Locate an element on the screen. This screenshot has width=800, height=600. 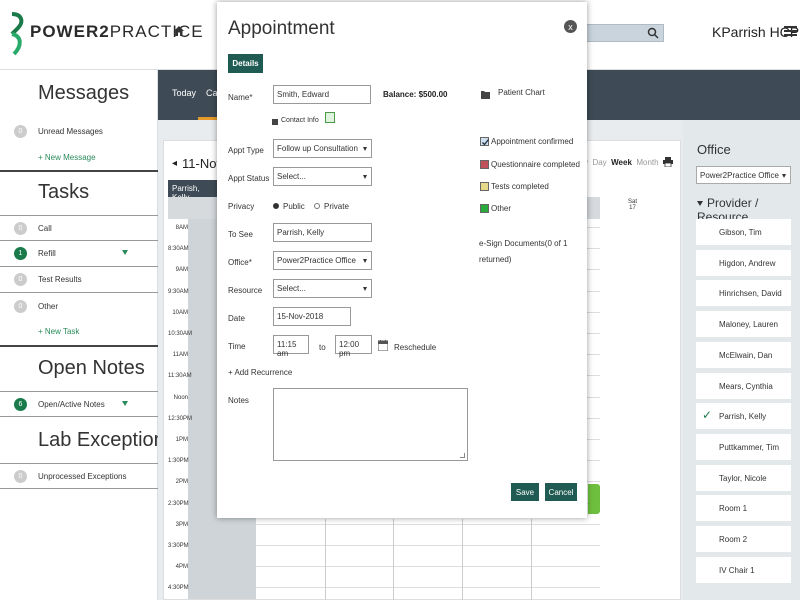
time-label: Time is located at coordinates (237, 346).